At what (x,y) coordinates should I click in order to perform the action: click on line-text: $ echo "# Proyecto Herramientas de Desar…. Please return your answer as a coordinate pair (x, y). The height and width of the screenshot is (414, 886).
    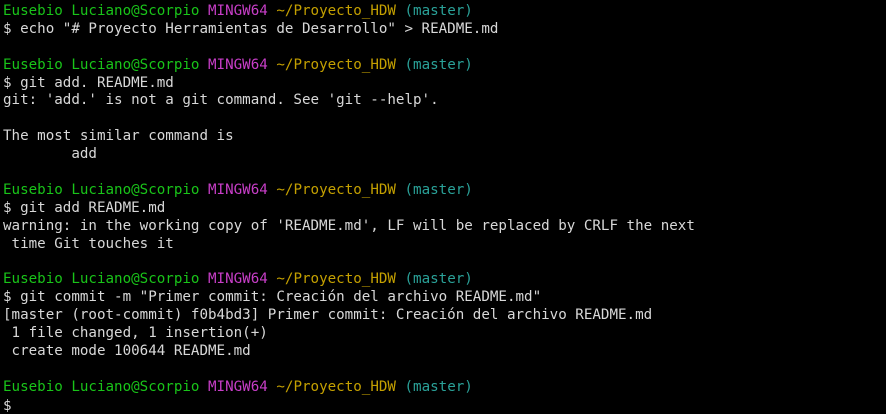
    Looking at the image, I should click on (251, 28).